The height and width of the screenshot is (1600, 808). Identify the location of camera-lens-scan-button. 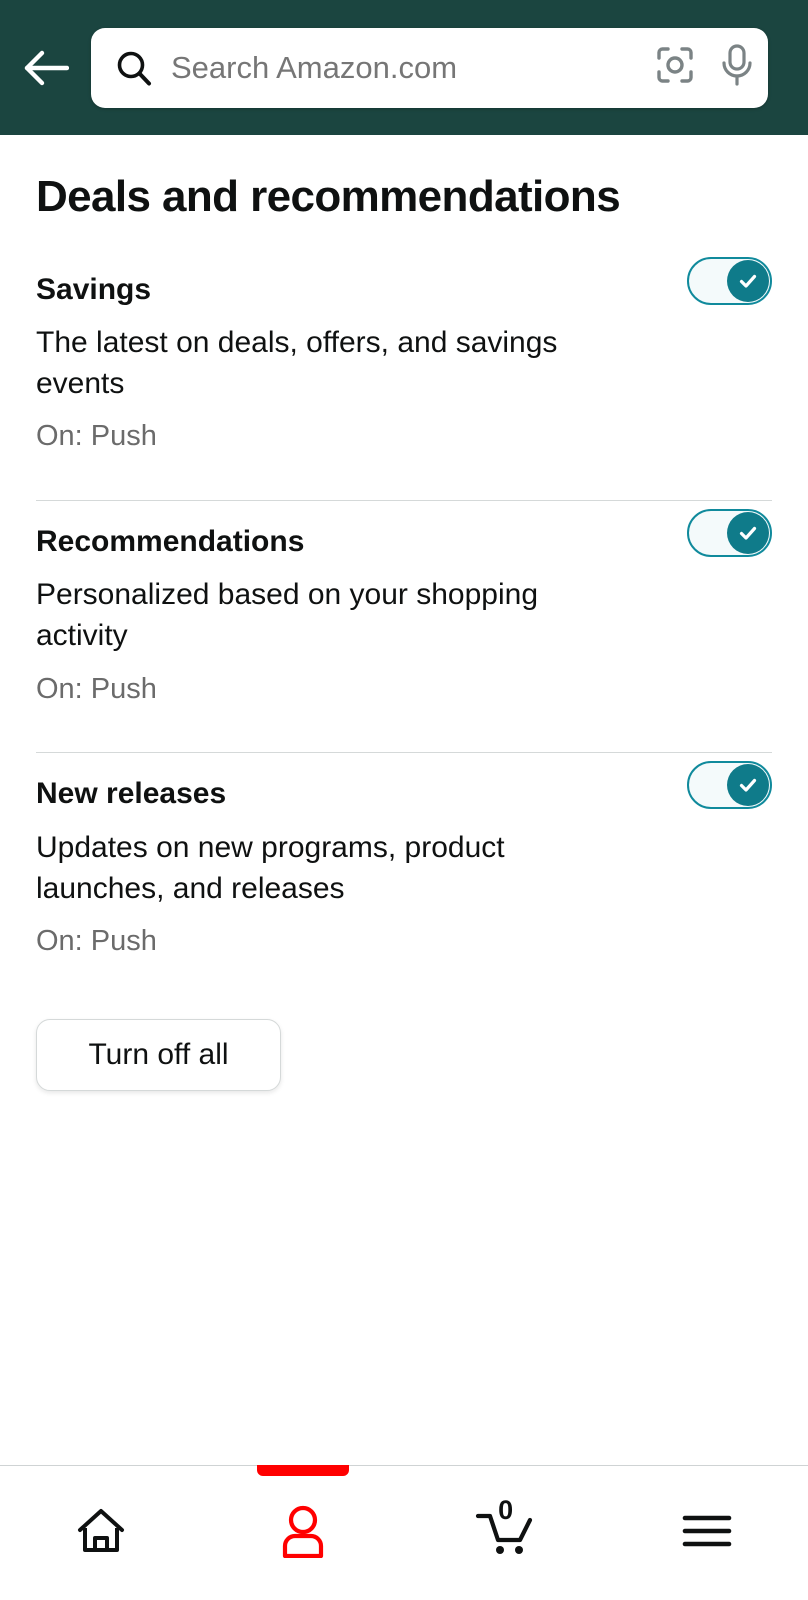
(675, 68).